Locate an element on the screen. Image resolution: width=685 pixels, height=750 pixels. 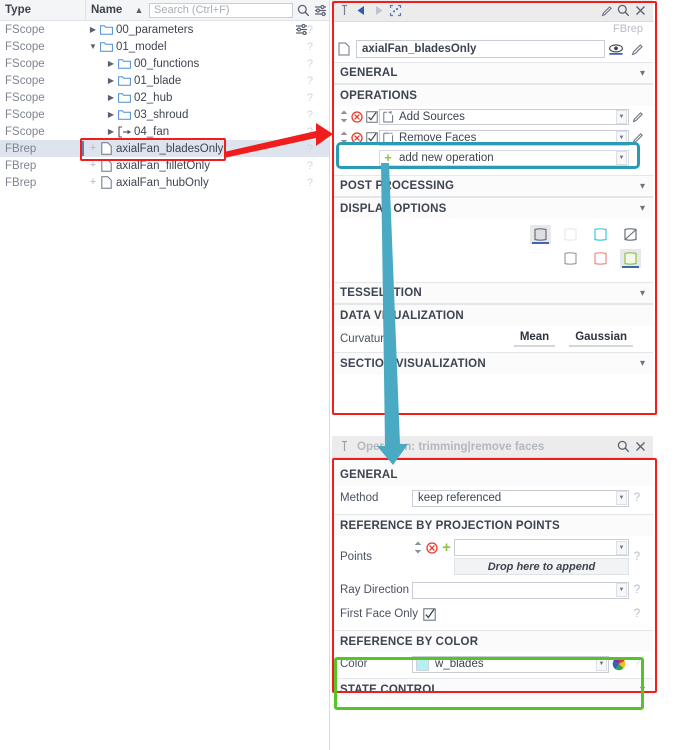
tree-row: FBrep + axialFan_hubOnly? is located at coordinates (164, 182).